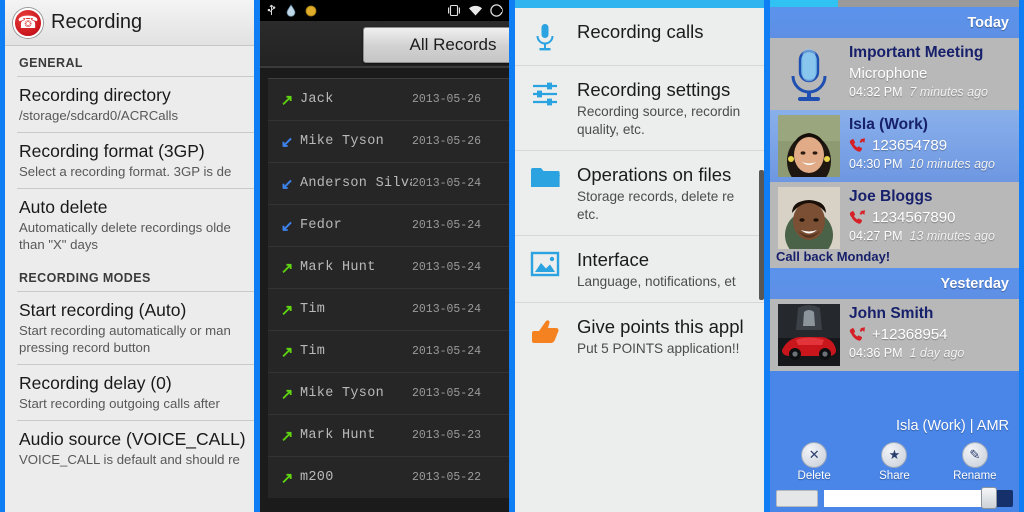 This screenshot has height=512, width=1024. I want to click on records-action-bar: All Records, so click(384, 44).